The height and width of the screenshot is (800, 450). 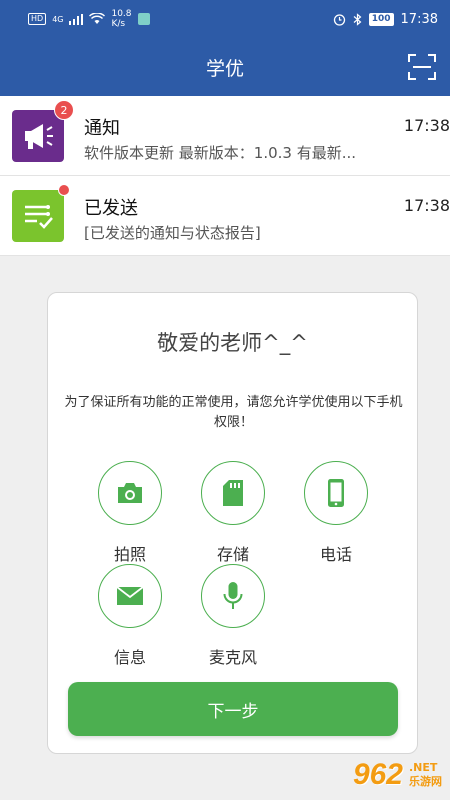 I want to click on site-watermark: 962 .NET 乐游网, so click(x=397, y=775).